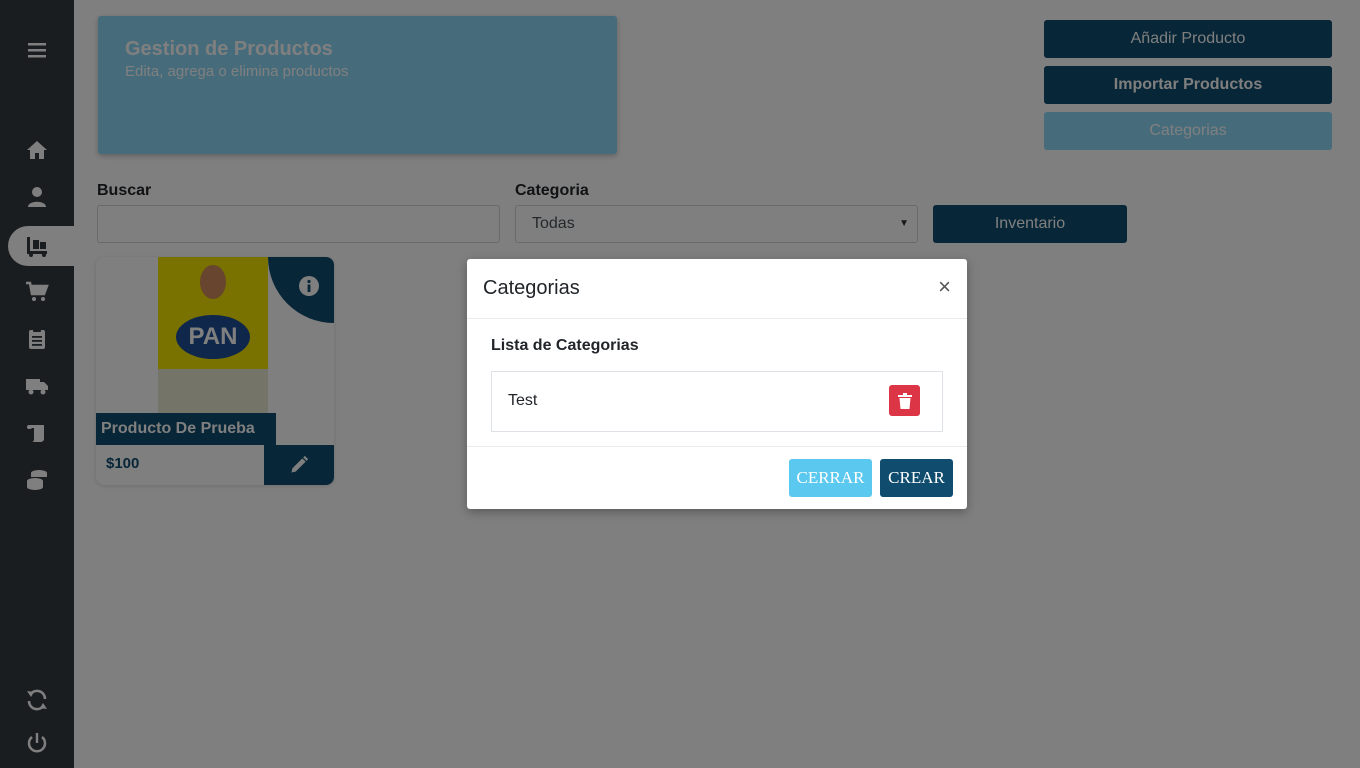 The image size is (1360, 768). I want to click on close-button: CERRAR, so click(830, 478).